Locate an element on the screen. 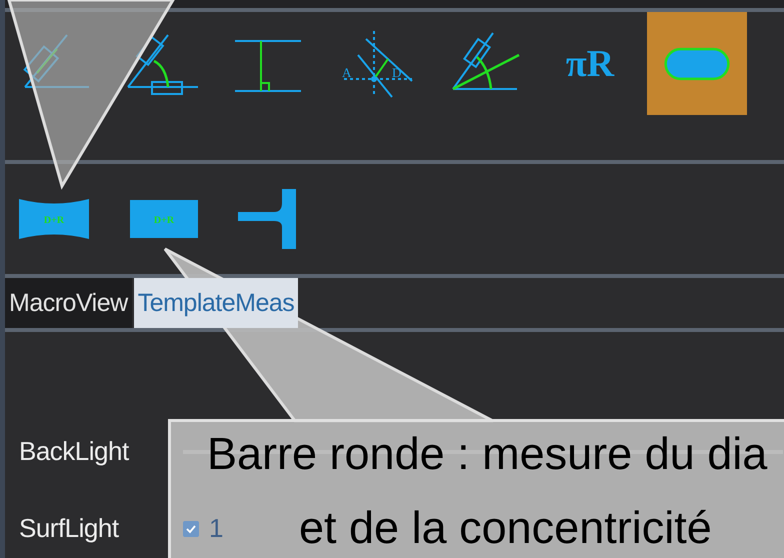 This screenshot has height=558, width=784. tool-button: πR is located at coordinates (590, 63).